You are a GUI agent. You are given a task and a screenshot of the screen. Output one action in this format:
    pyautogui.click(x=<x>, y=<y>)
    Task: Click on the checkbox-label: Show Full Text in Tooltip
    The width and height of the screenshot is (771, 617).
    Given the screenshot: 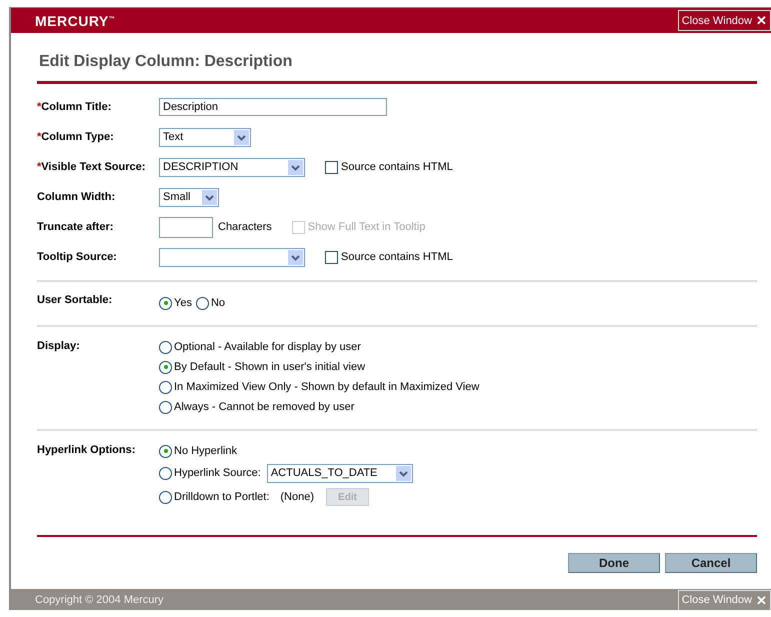 What is the action you would take?
    pyautogui.click(x=367, y=227)
    